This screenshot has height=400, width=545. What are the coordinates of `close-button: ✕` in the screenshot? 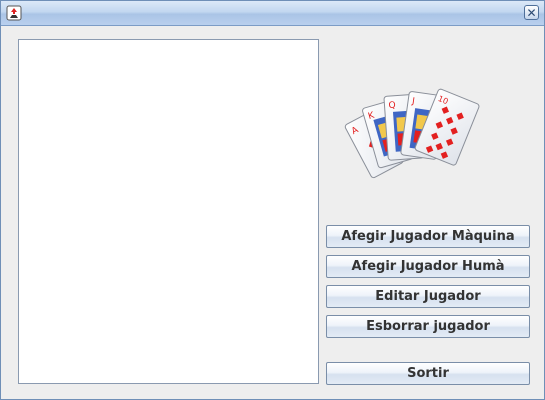 It's located at (531, 12).